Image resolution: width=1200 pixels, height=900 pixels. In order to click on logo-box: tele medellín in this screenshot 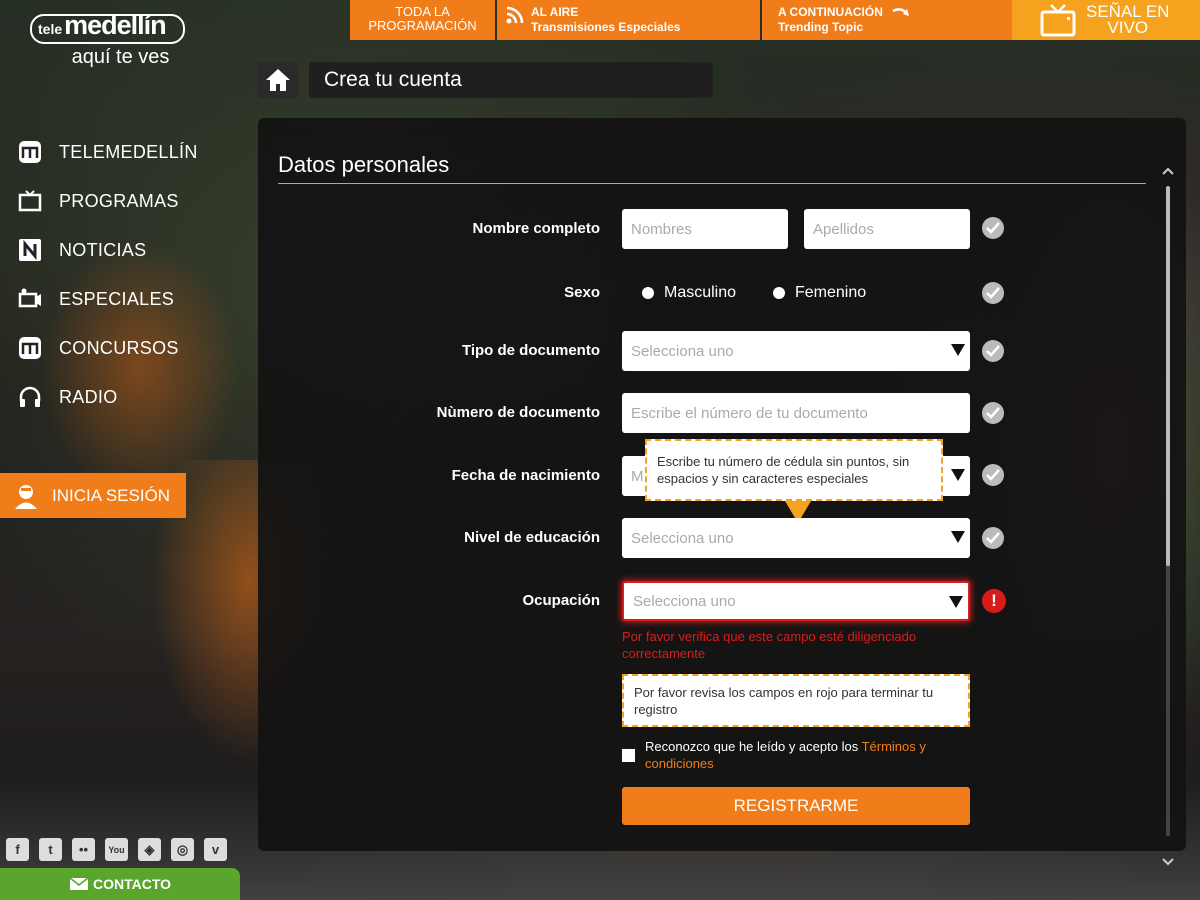, I will do `click(107, 27)`.